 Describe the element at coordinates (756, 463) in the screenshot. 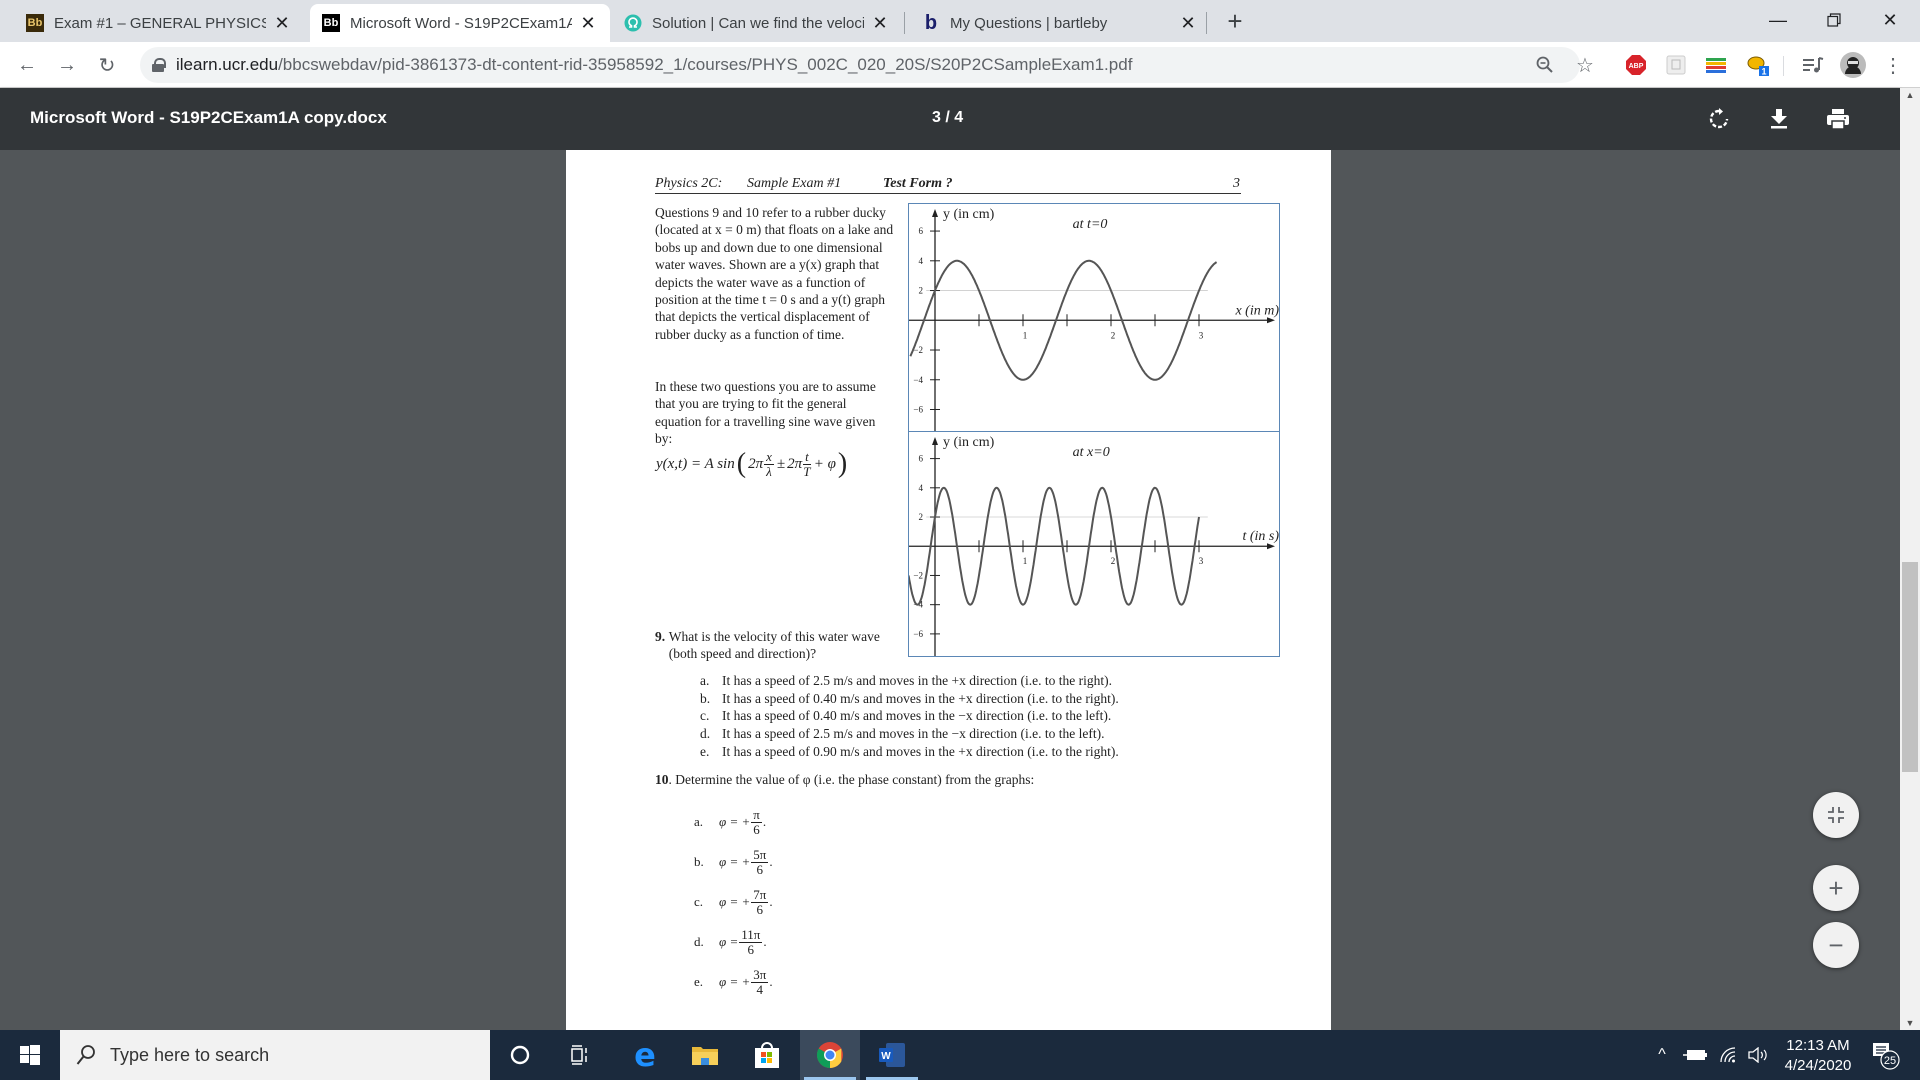

I see `equation-term1-prefix: 2π` at that location.